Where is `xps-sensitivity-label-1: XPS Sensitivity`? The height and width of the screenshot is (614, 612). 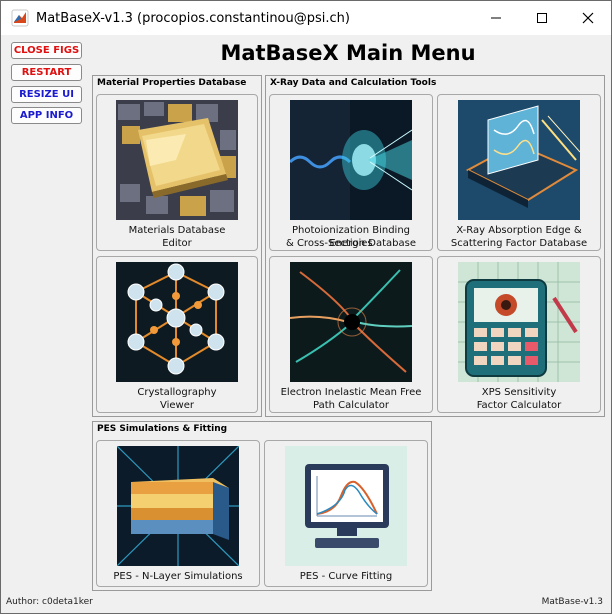
xps-sensitivity-label-1: XPS Sensitivity is located at coordinates (519, 392).